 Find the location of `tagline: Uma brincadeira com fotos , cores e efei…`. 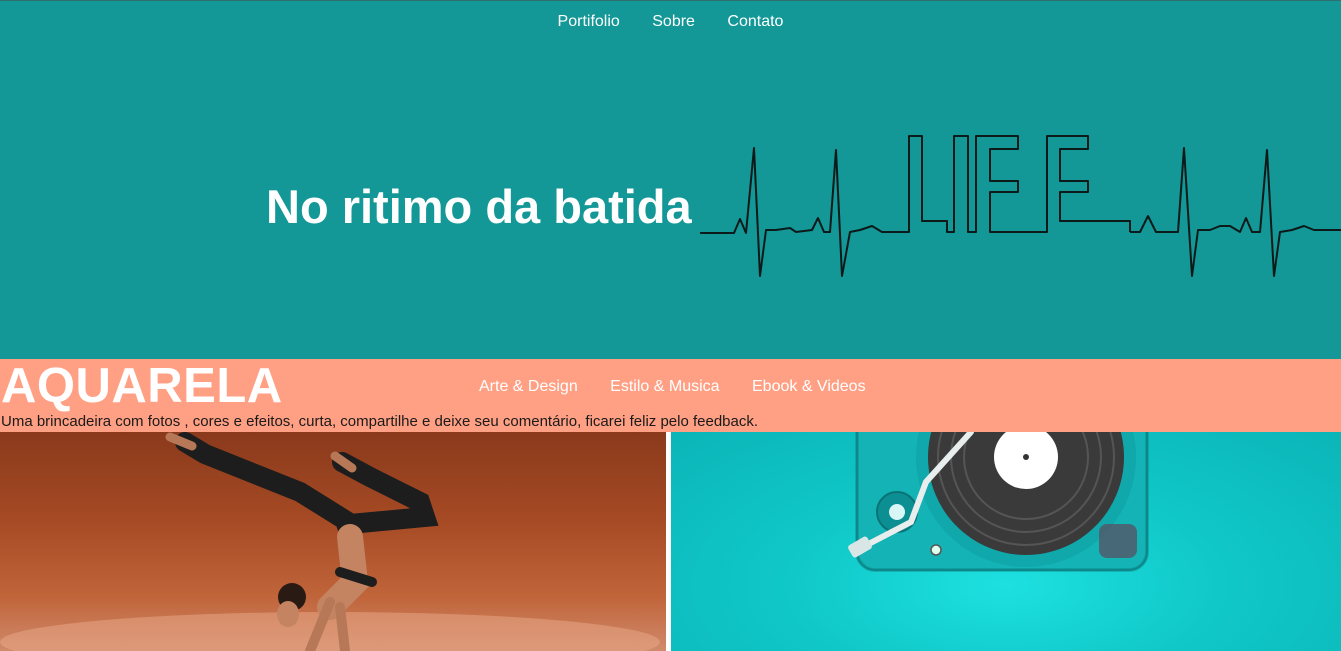

tagline: Uma brincadeira com fotos , cores e efei… is located at coordinates (380, 421).